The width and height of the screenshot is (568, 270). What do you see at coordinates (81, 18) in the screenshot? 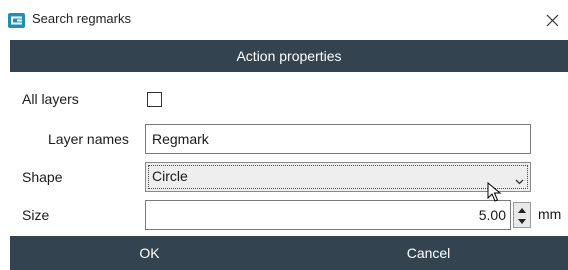
I see `window-title: Search regmarks` at bounding box center [81, 18].